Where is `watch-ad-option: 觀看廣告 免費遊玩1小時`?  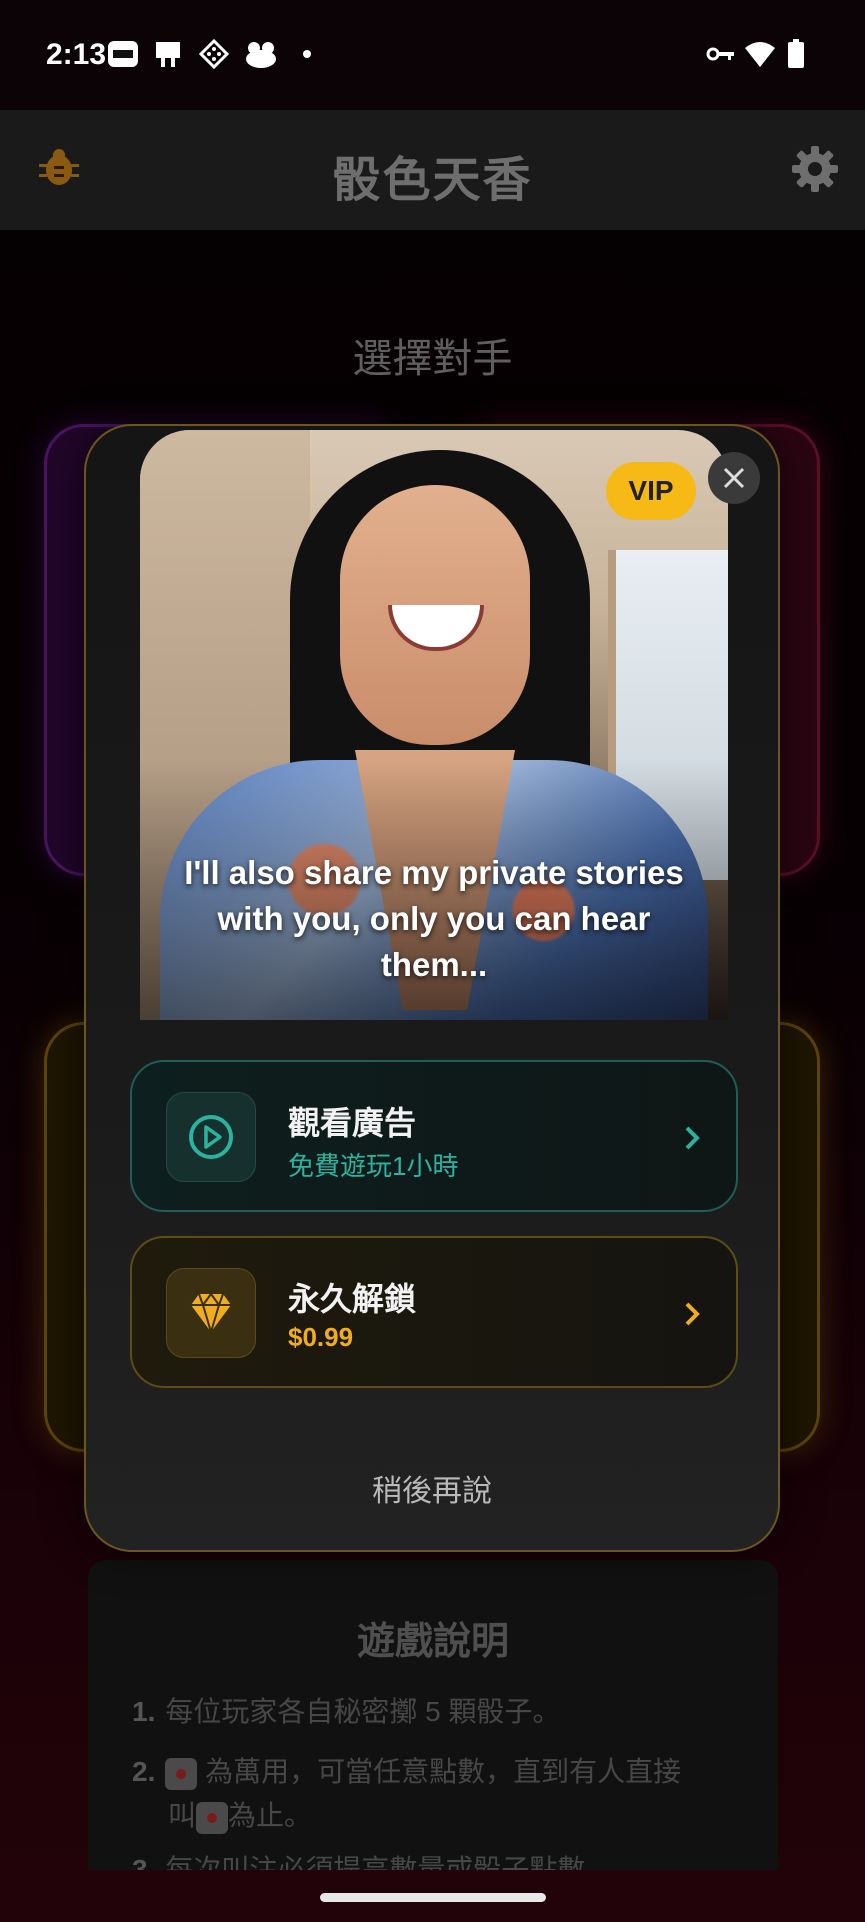 watch-ad-option: 觀看廣告 免費遊玩1小時 is located at coordinates (434, 1136).